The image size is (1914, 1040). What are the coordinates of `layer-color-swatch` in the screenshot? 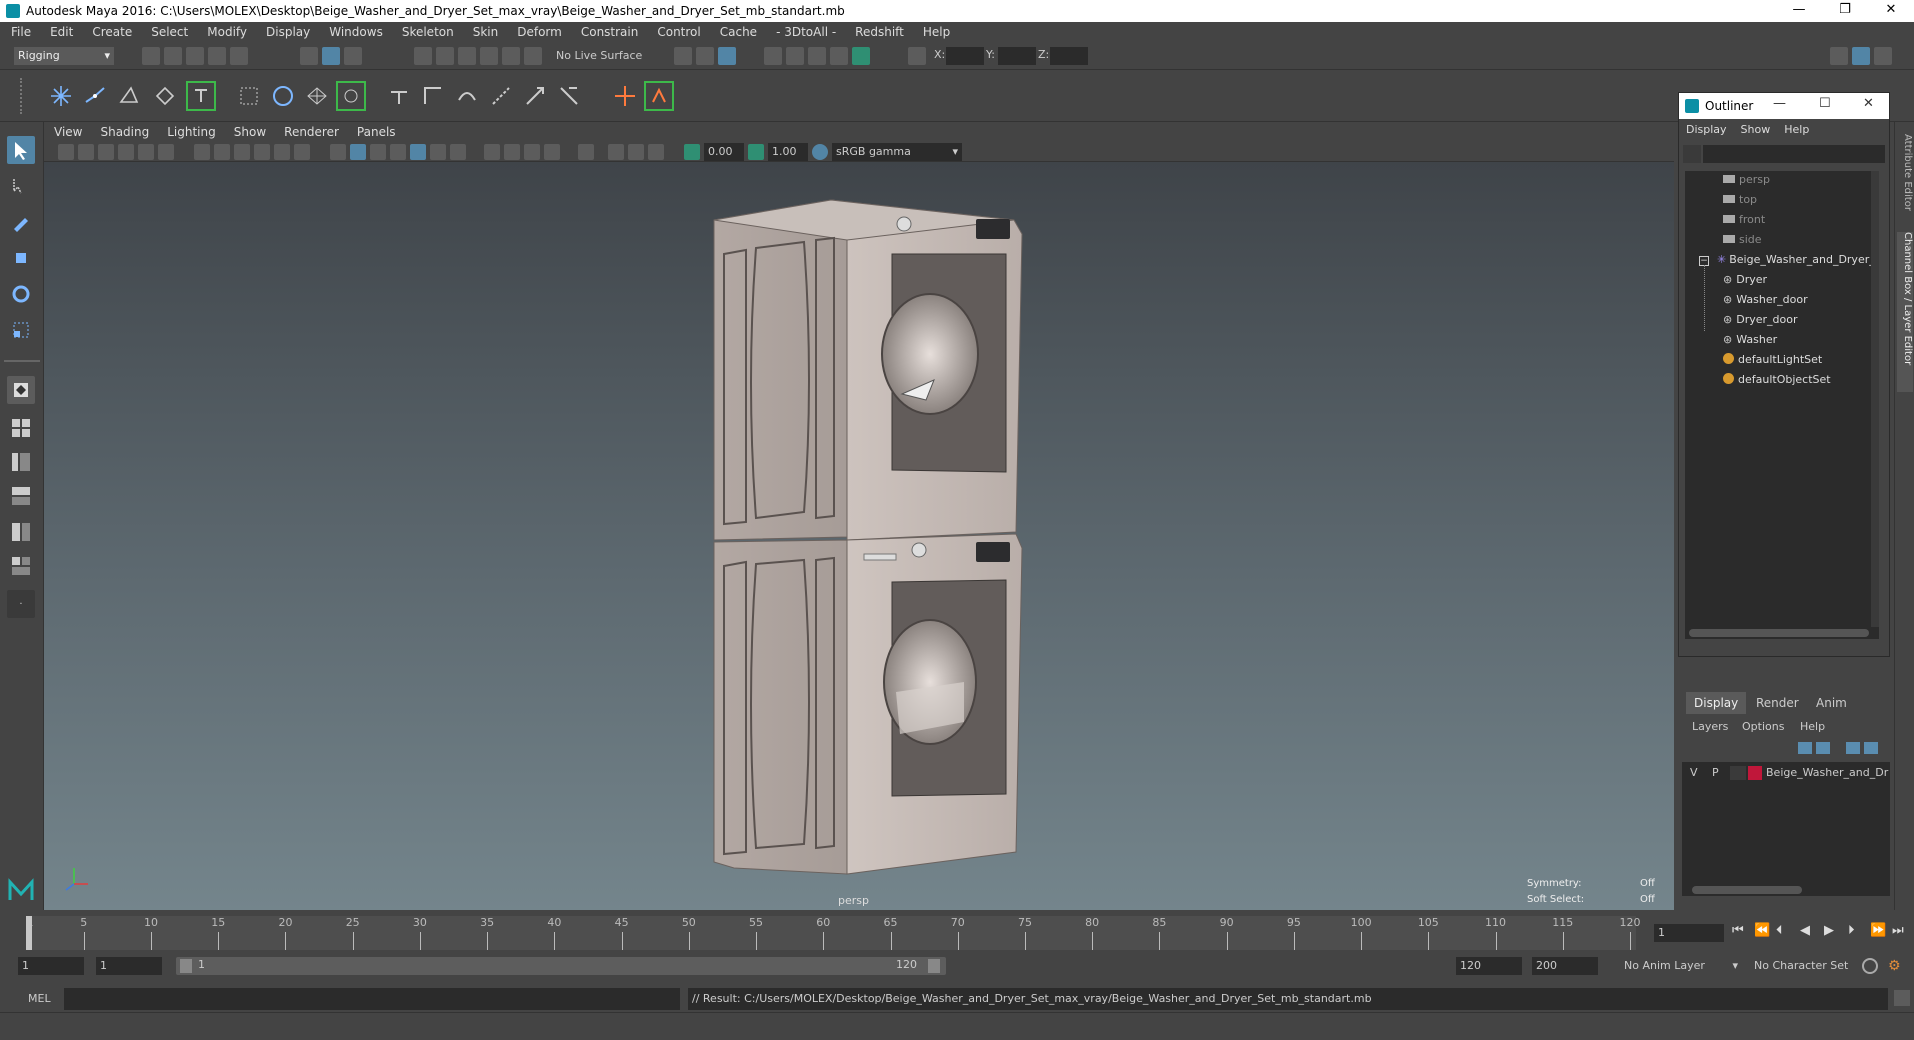 It's located at (1755, 773).